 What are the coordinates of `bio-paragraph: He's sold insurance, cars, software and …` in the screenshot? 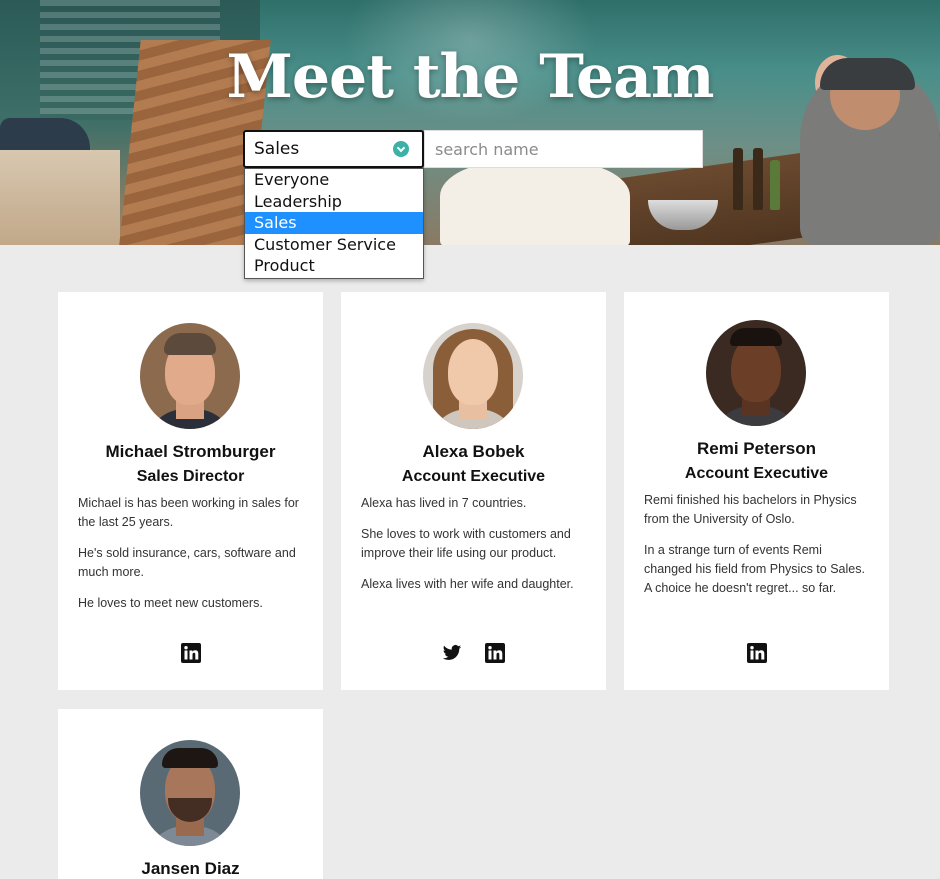 It's located at (187, 562).